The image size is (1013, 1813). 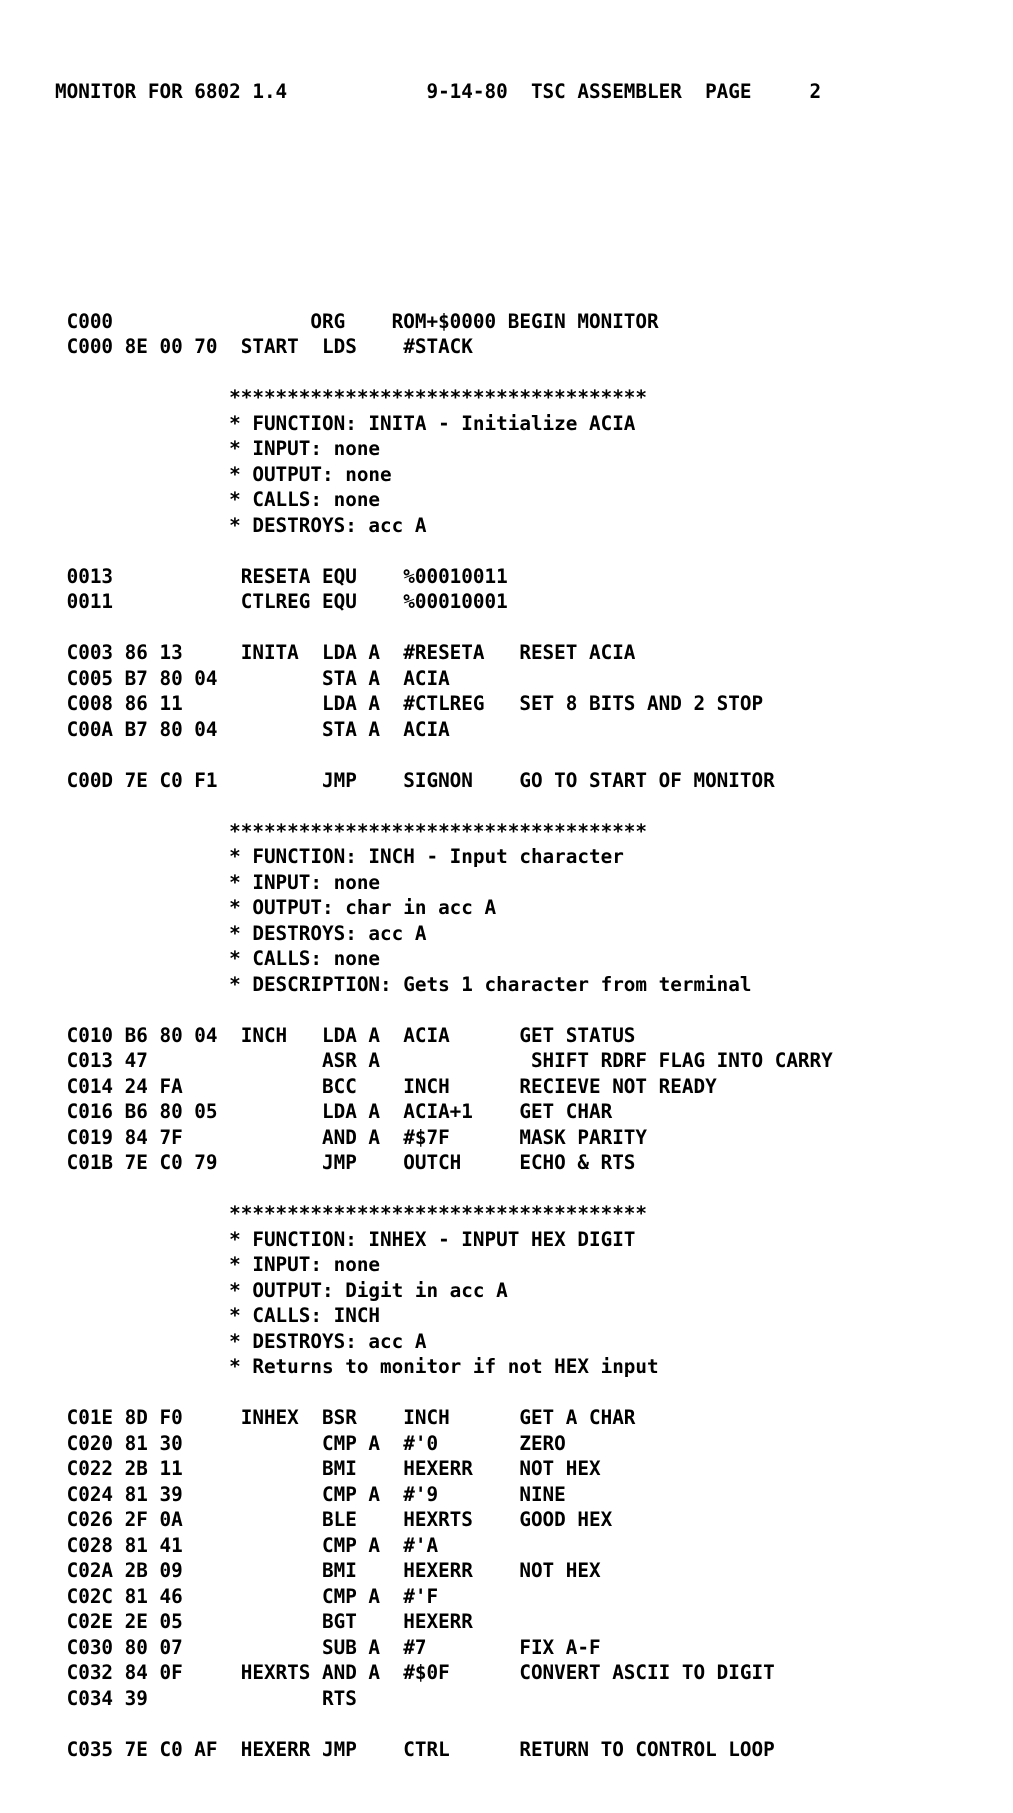 What do you see at coordinates (345, 423) in the screenshot?
I see `listing-line: * FUNCTION: INITA - Initialize ACIA` at bounding box center [345, 423].